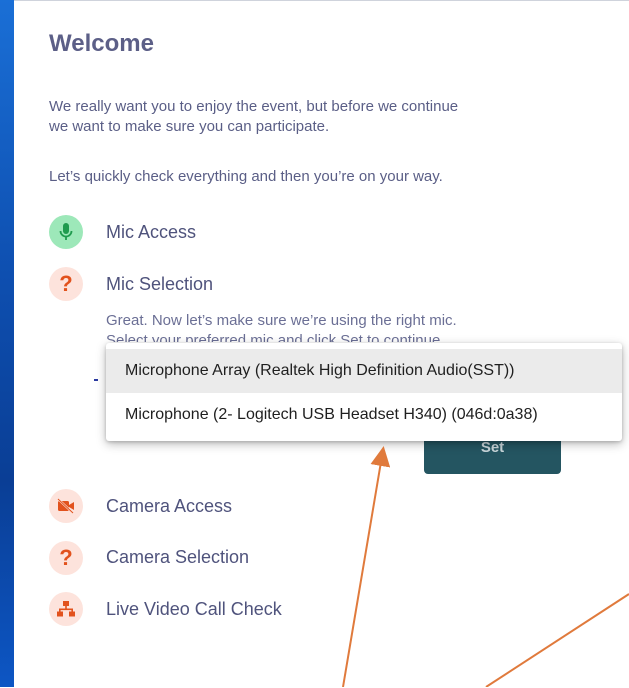 Image resolution: width=629 pixels, height=688 pixels. What do you see at coordinates (66, 232) in the screenshot?
I see `microphone-icon` at bounding box center [66, 232].